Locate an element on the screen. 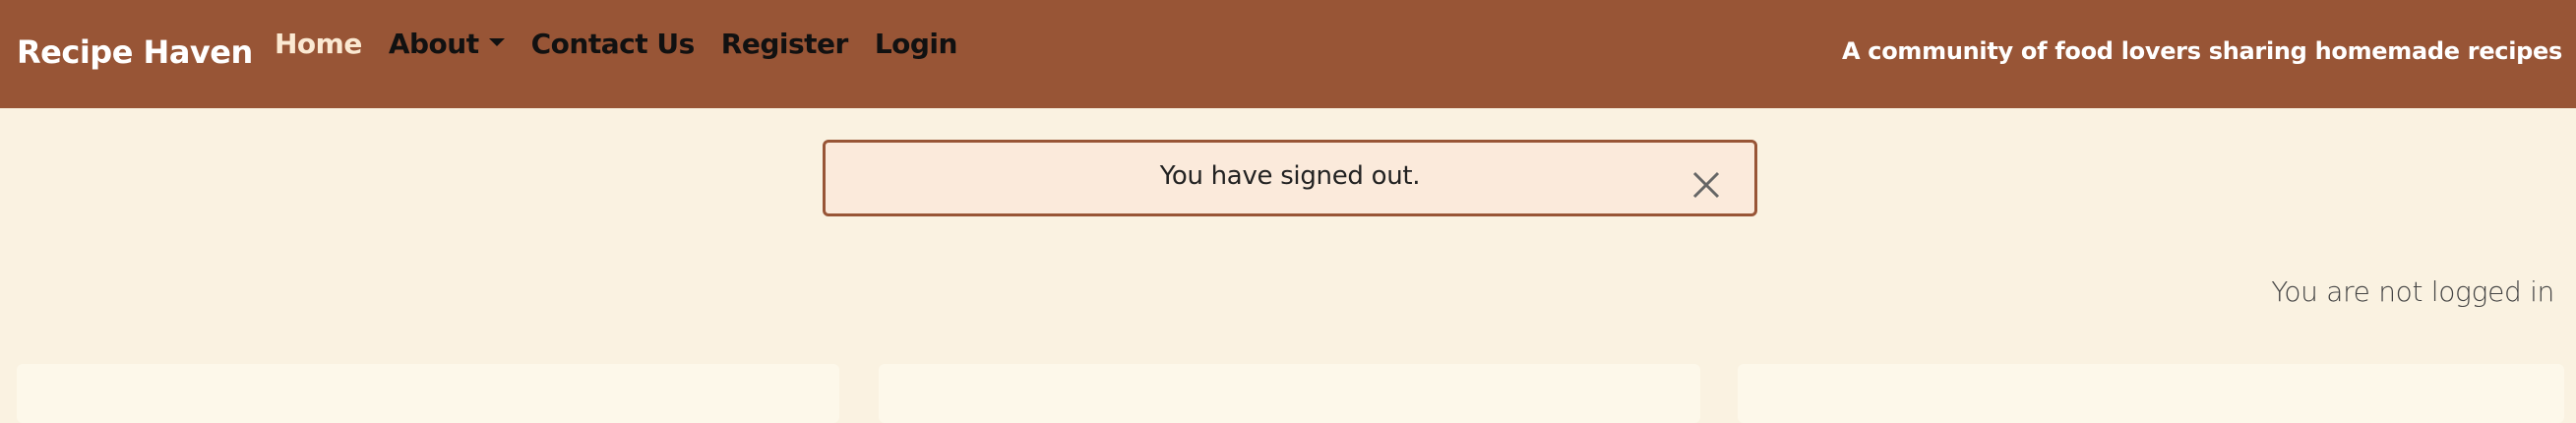 This screenshot has width=2576, height=423. signout-alert: You have signed out. is located at coordinates (1290, 178).